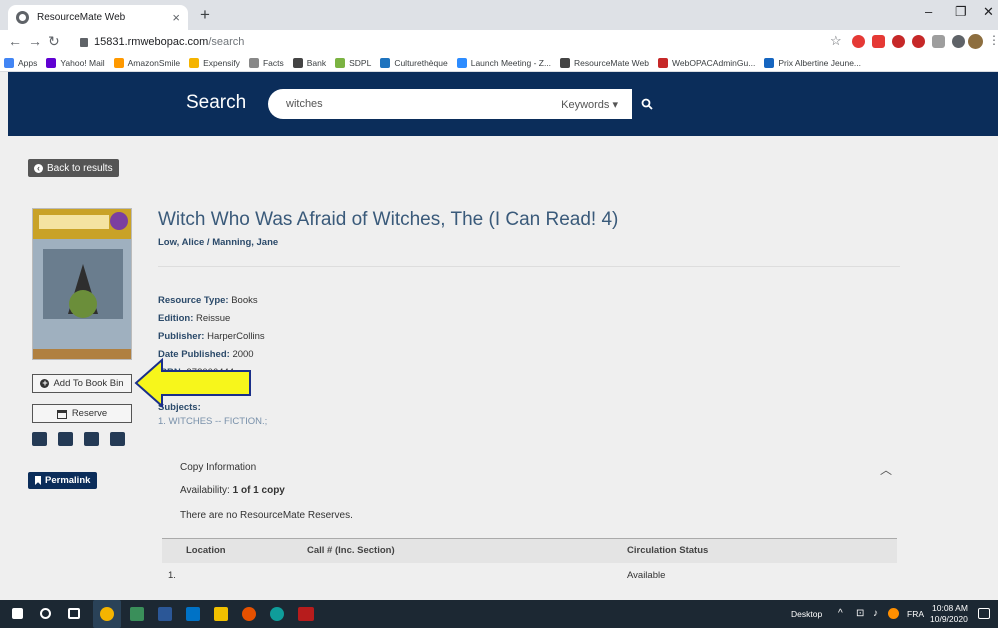  I want to click on search-icon, so click(647, 104).